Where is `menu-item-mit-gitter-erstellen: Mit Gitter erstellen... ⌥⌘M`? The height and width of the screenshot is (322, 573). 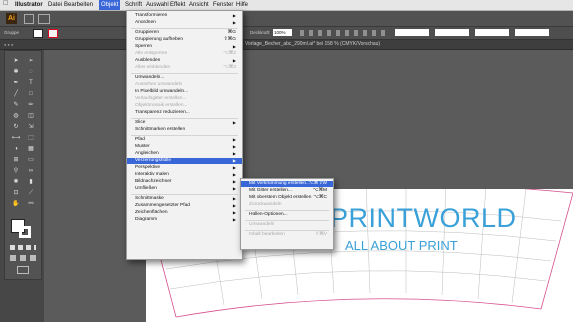
menu-item-mit-gitter-erstellen: Mit Gitter erstellen... ⌥⌘M is located at coordinates (287, 191).